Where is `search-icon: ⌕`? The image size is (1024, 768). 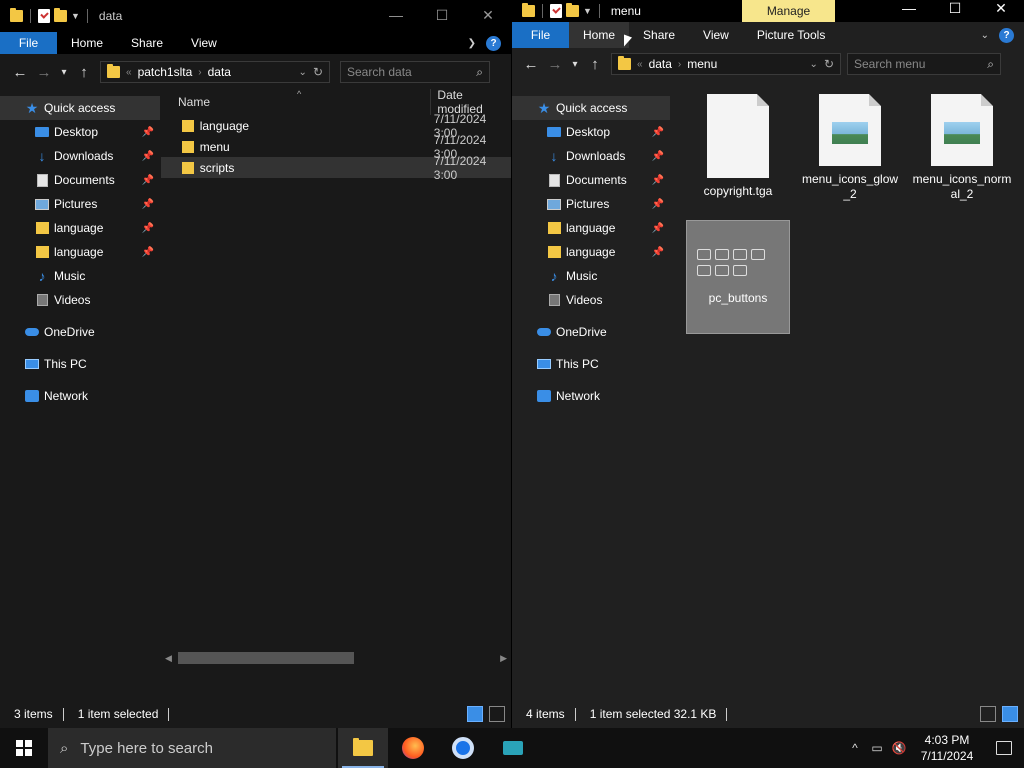 search-icon: ⌕ is located at coordinates (479, 71).